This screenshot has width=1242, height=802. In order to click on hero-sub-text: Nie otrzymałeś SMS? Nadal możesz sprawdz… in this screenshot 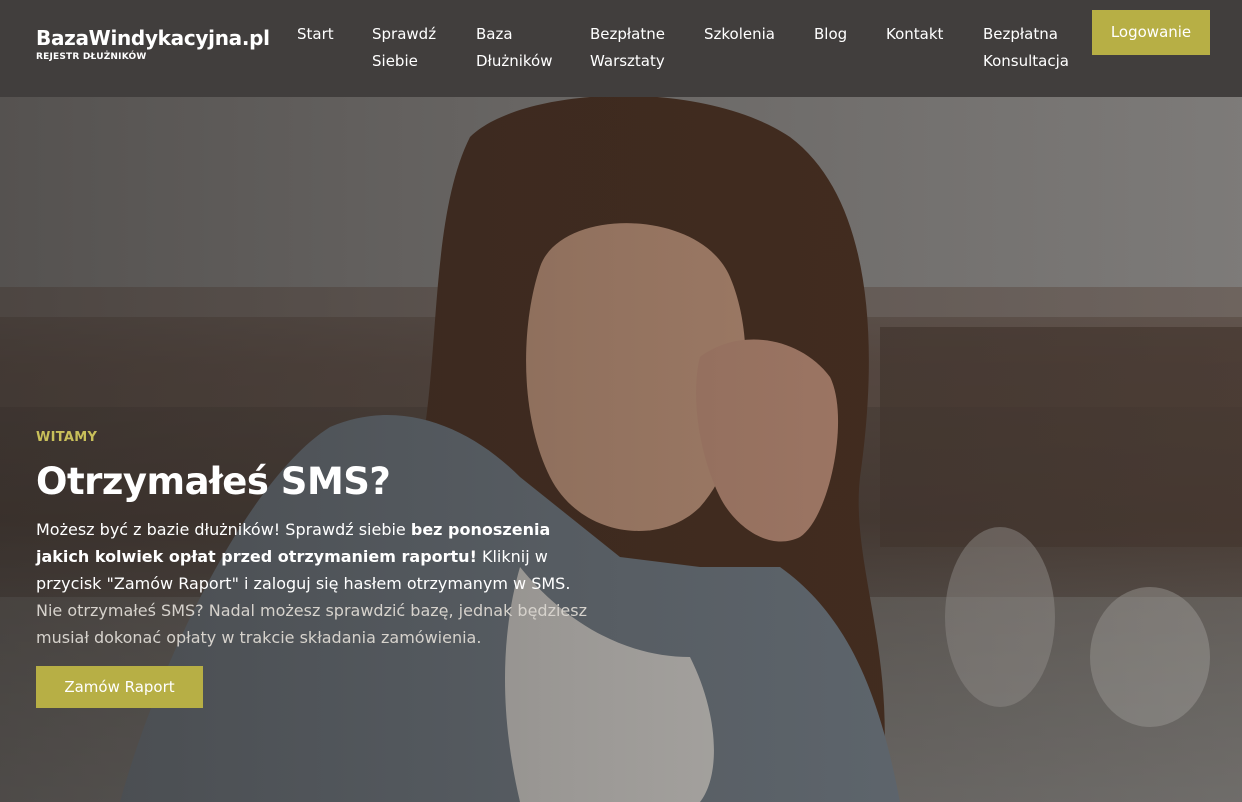, I will do `click(311, 624)`.